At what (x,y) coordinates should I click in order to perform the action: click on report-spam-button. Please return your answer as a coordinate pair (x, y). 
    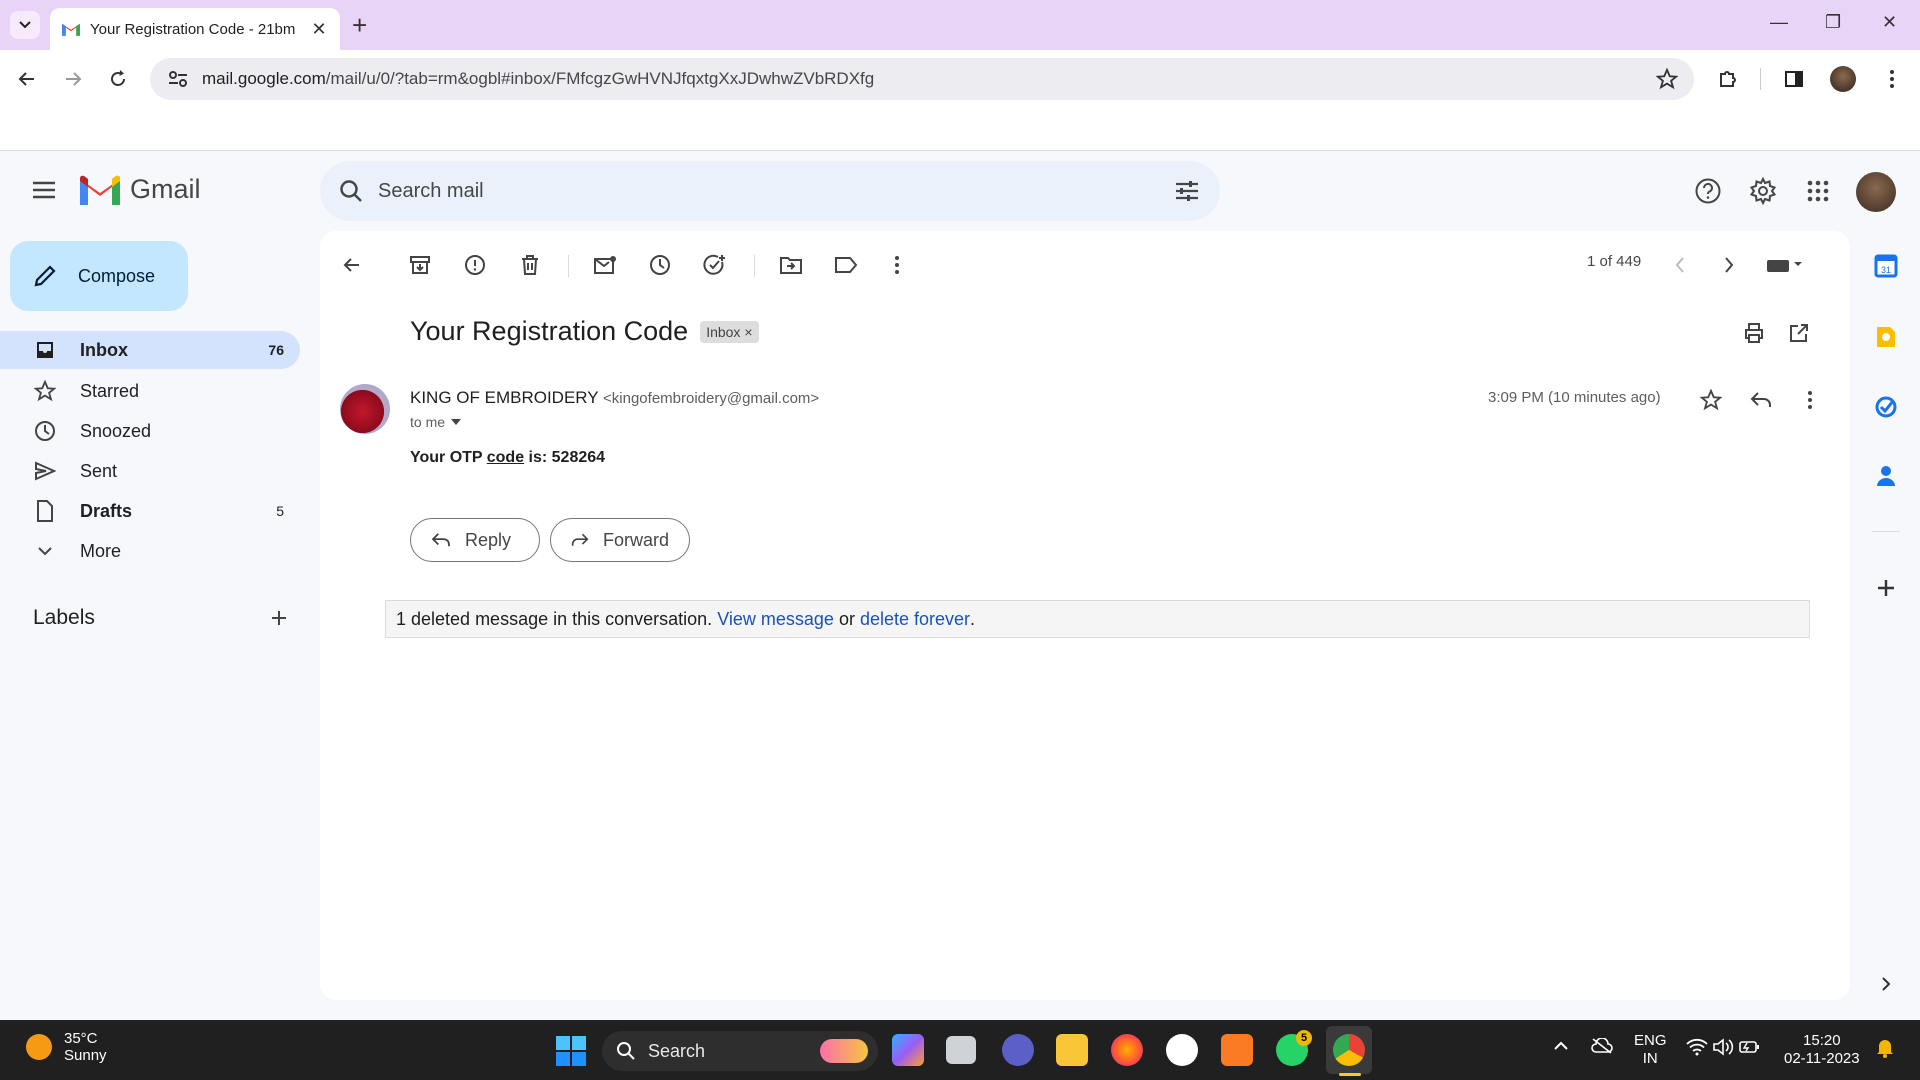
    Looking at the image, I should click on (475, 265).